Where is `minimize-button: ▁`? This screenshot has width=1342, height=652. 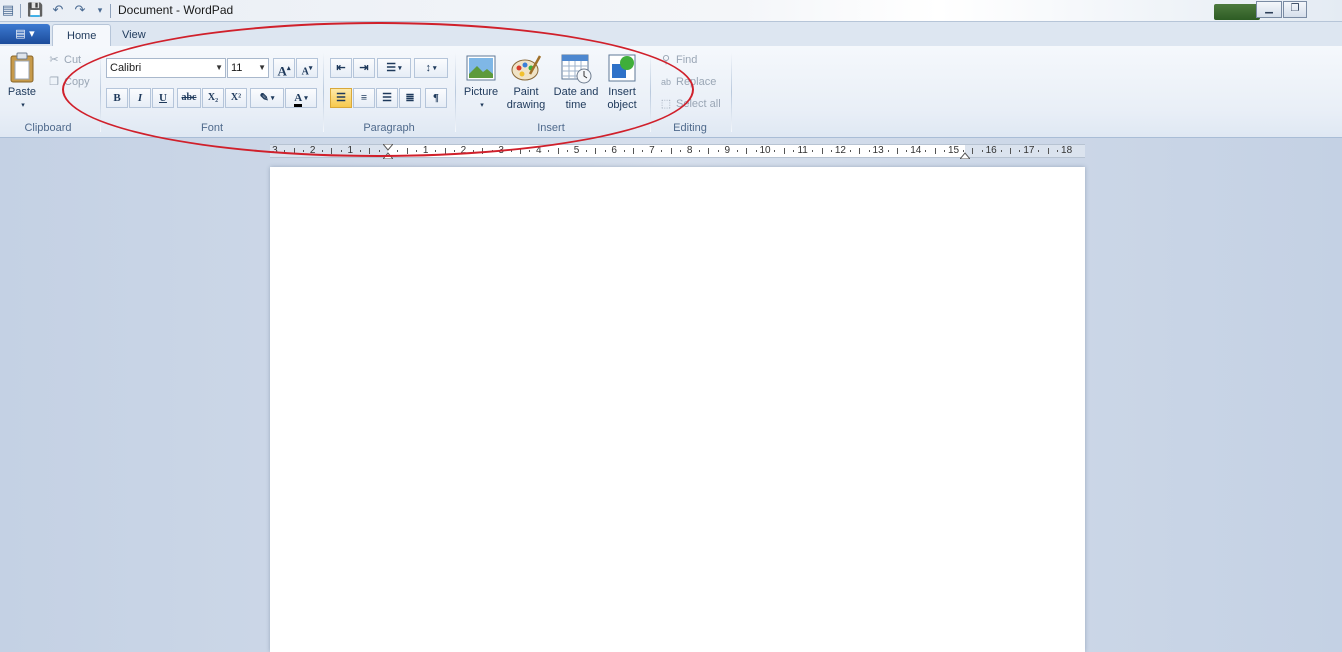
minimize-button: ▁ is located at coordinates (1269, 9).